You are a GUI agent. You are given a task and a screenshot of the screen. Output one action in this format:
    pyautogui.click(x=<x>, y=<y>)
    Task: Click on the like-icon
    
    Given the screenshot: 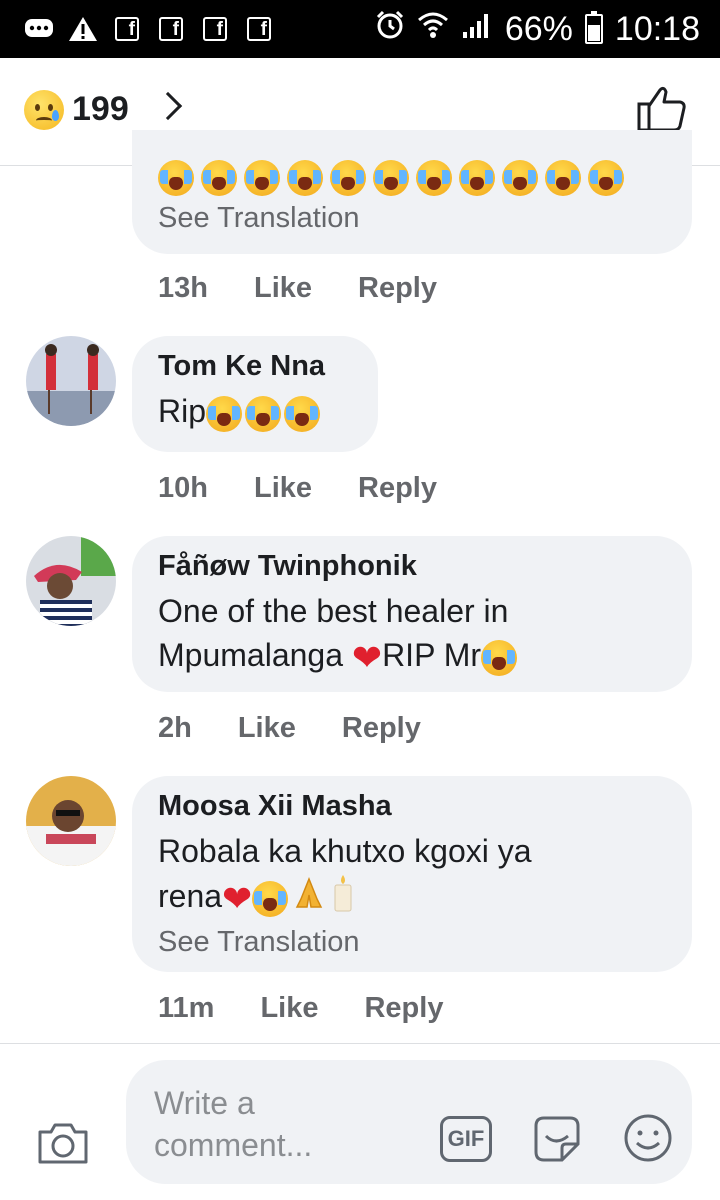 What is the action you would take?
    pyautogui.click(x=662, y=109)
    